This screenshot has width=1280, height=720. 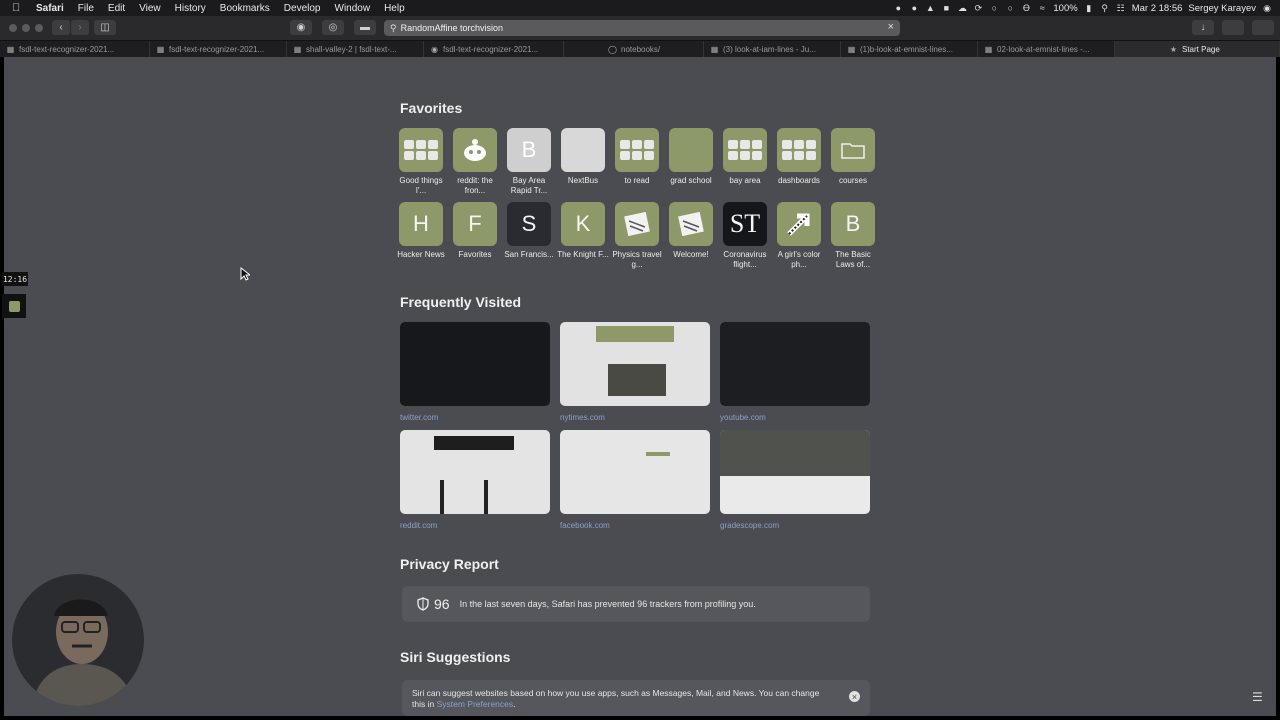 I want to click on favorite-item: NextBus, so click(x=583, y=157).